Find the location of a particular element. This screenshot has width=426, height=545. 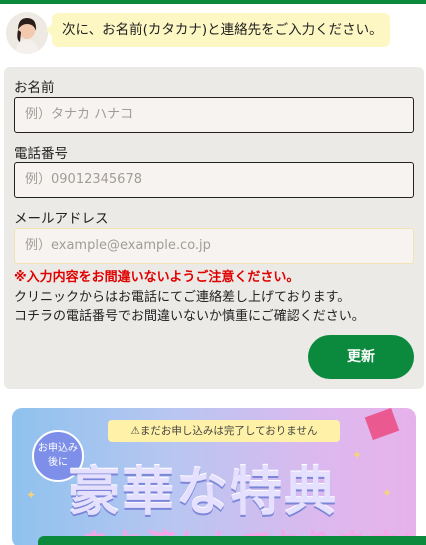

assistant-message: 次に、お名前(カタカナ)と連絡先をご入力ください。 is located at coordinates (213, 34).